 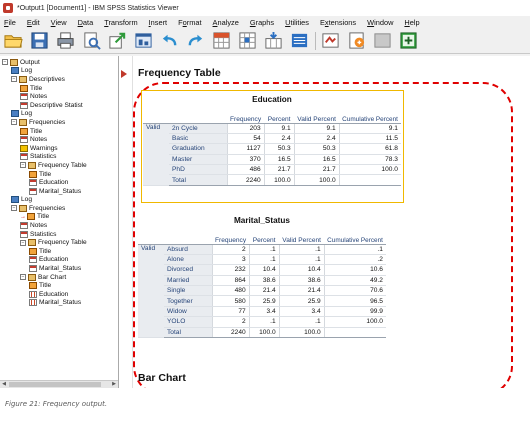 I want to click on row-label: Married, so click(x=188, y=281).